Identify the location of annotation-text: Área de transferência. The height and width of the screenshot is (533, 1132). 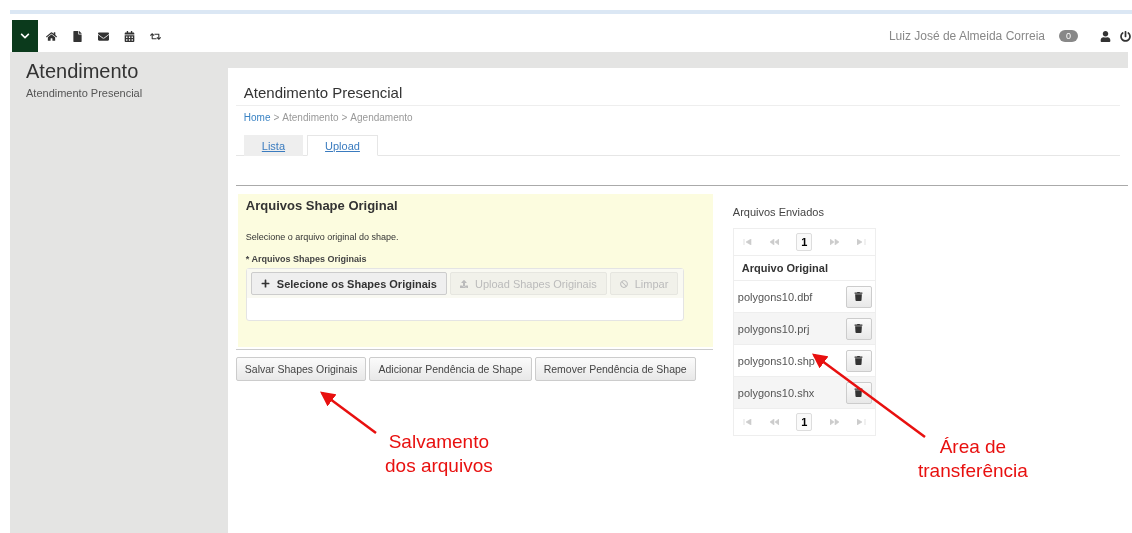
(973, 459).